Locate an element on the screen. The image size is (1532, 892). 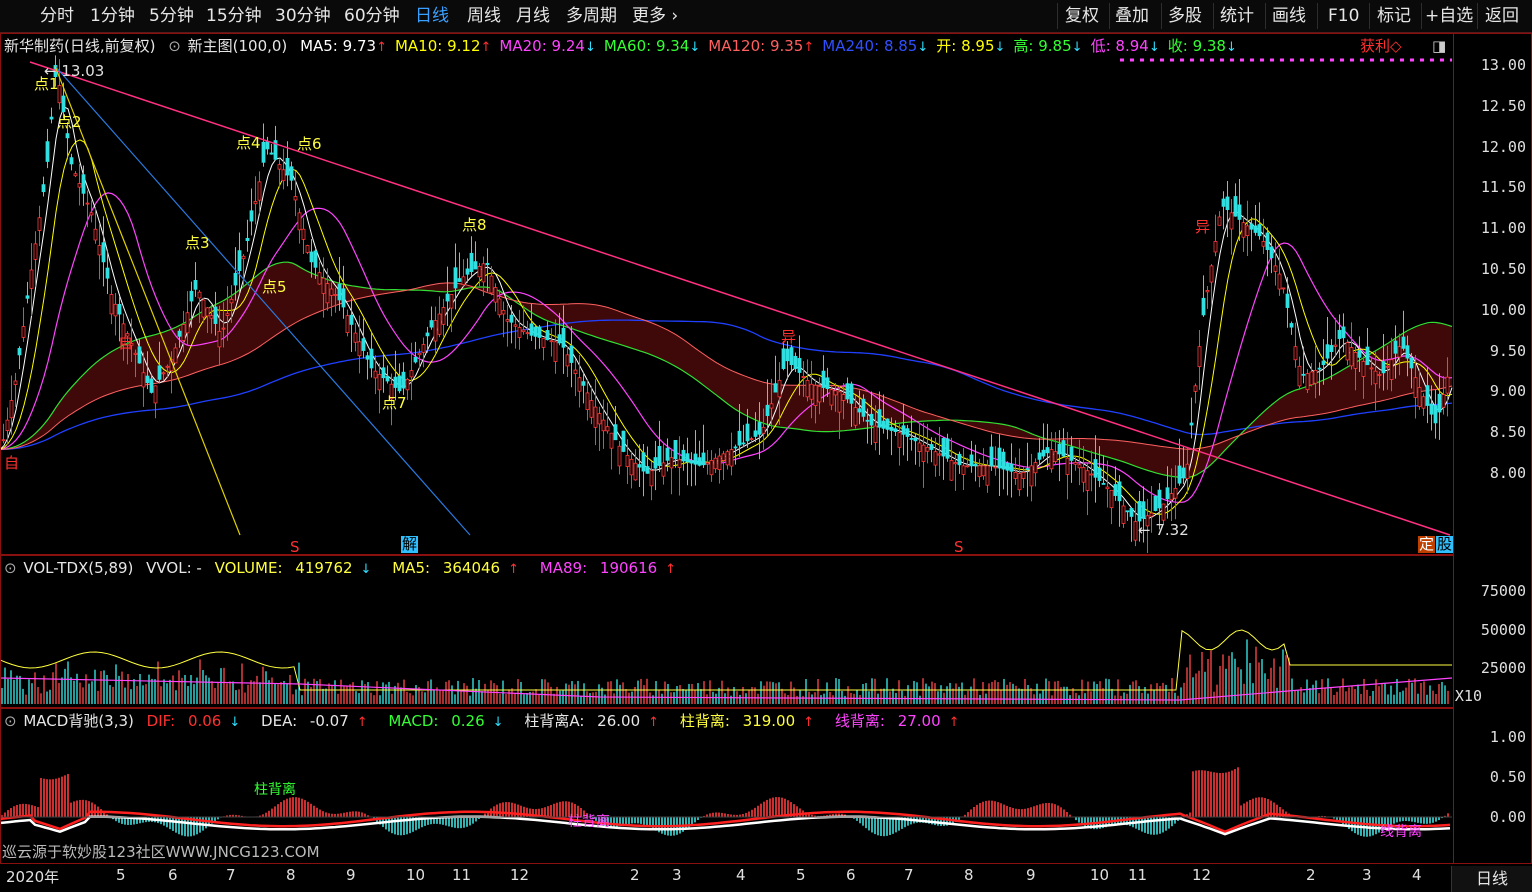
ma-value: 9.73 is located at coordinates (359, 46).